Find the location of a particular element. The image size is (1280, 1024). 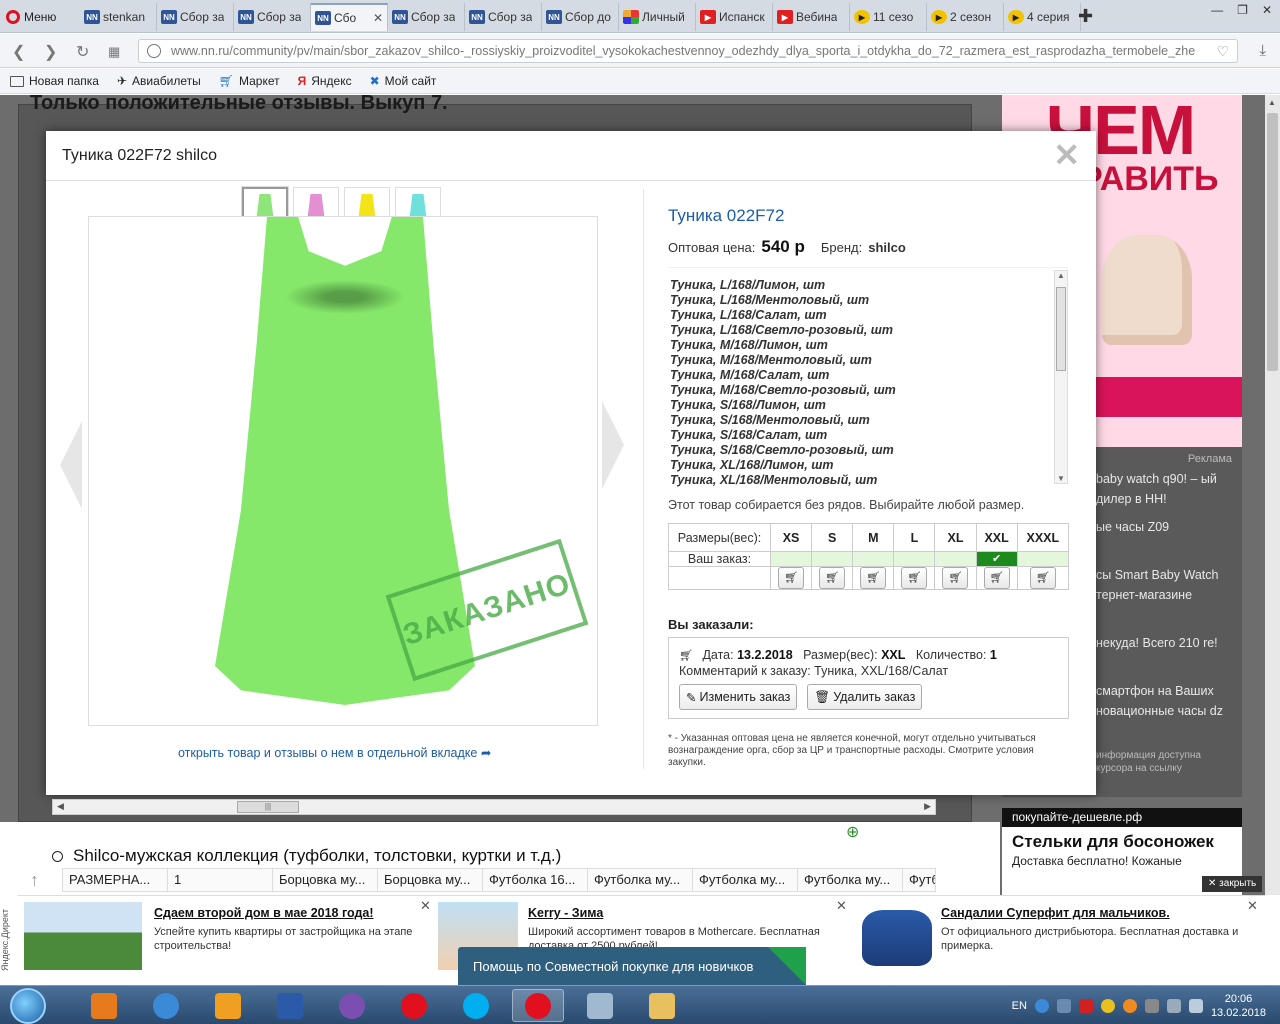

browser-tab: ▶ Вебина is located at coordinates (811, 17).